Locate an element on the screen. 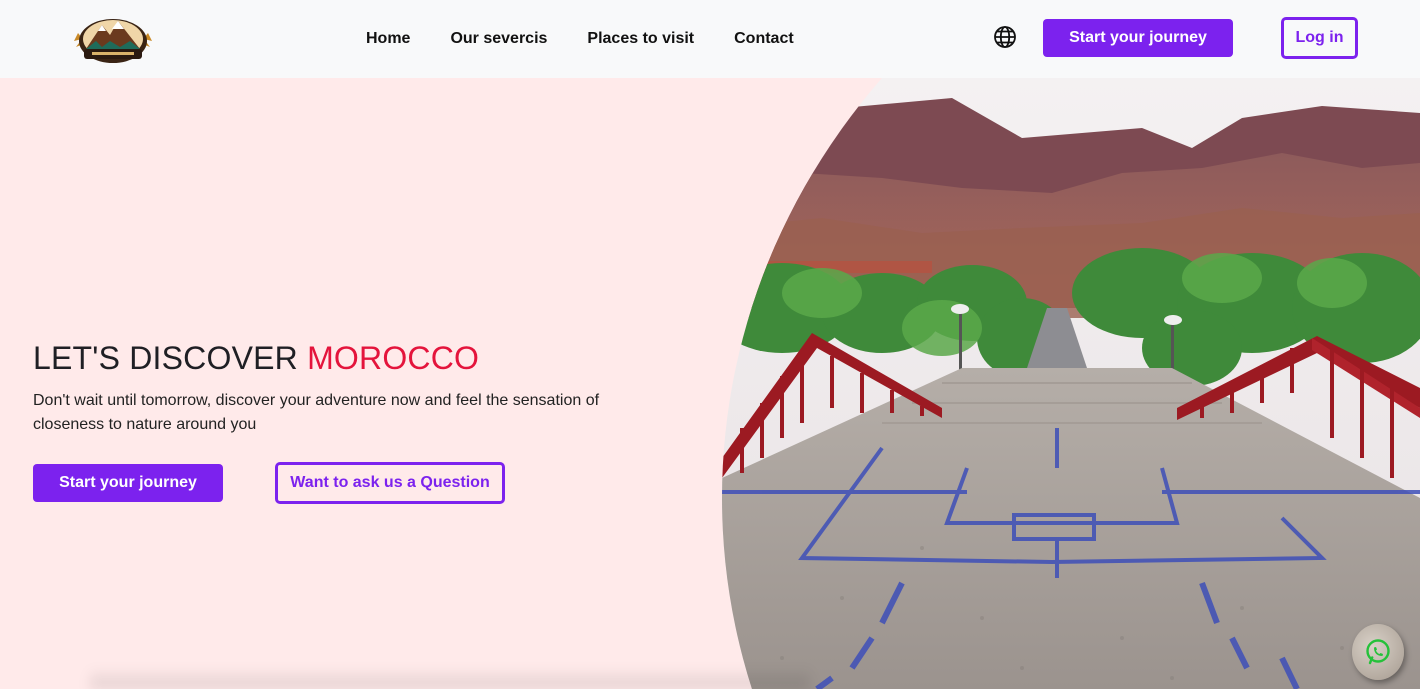 Image resolution: width=1420 pixels, height=689 pixels. hero-title: LET'S DISCOVER MOROCCO is located at coordinates (343, 358).